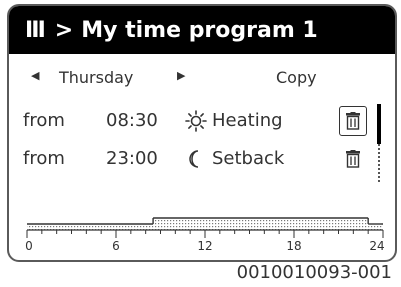 This screenshot has width=401, height=287. I want to click on switch-time: 23:00, so click(132, 158).